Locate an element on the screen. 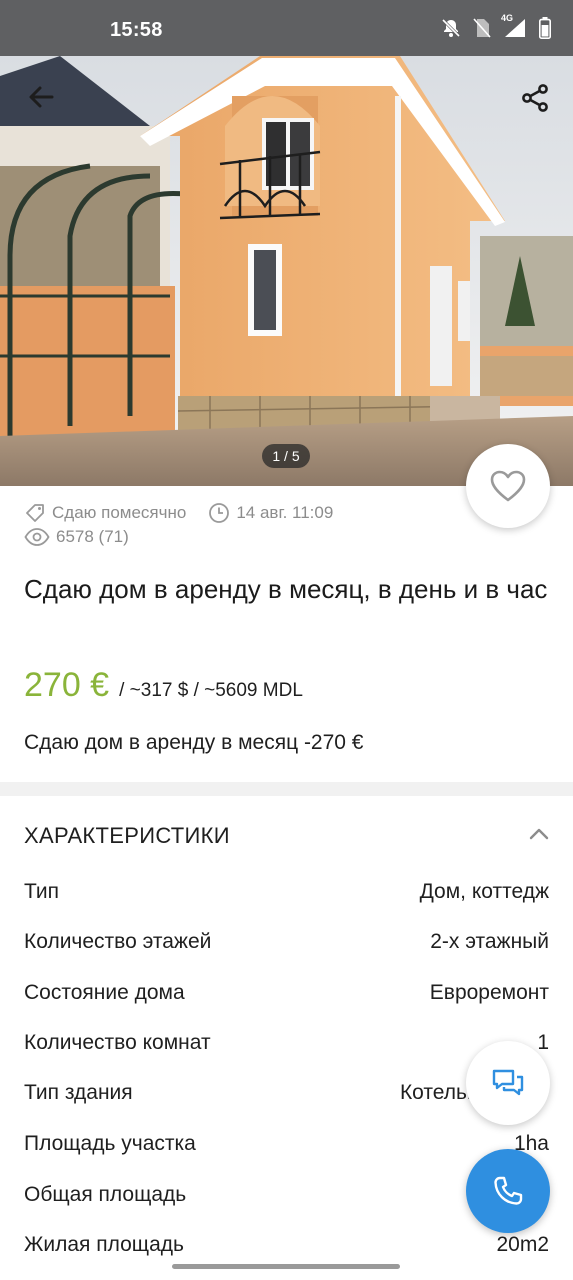  spec-row: Жилая площадь 20m2 is located at coordinates (286, 1248).